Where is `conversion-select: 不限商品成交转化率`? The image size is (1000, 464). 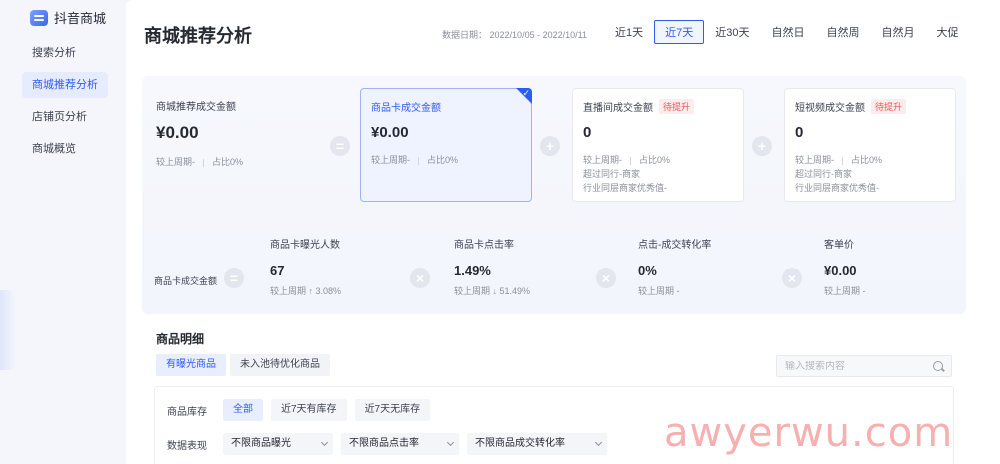
conversion-select: 不限商品成交转化率 is located at coordinates (537, 444).